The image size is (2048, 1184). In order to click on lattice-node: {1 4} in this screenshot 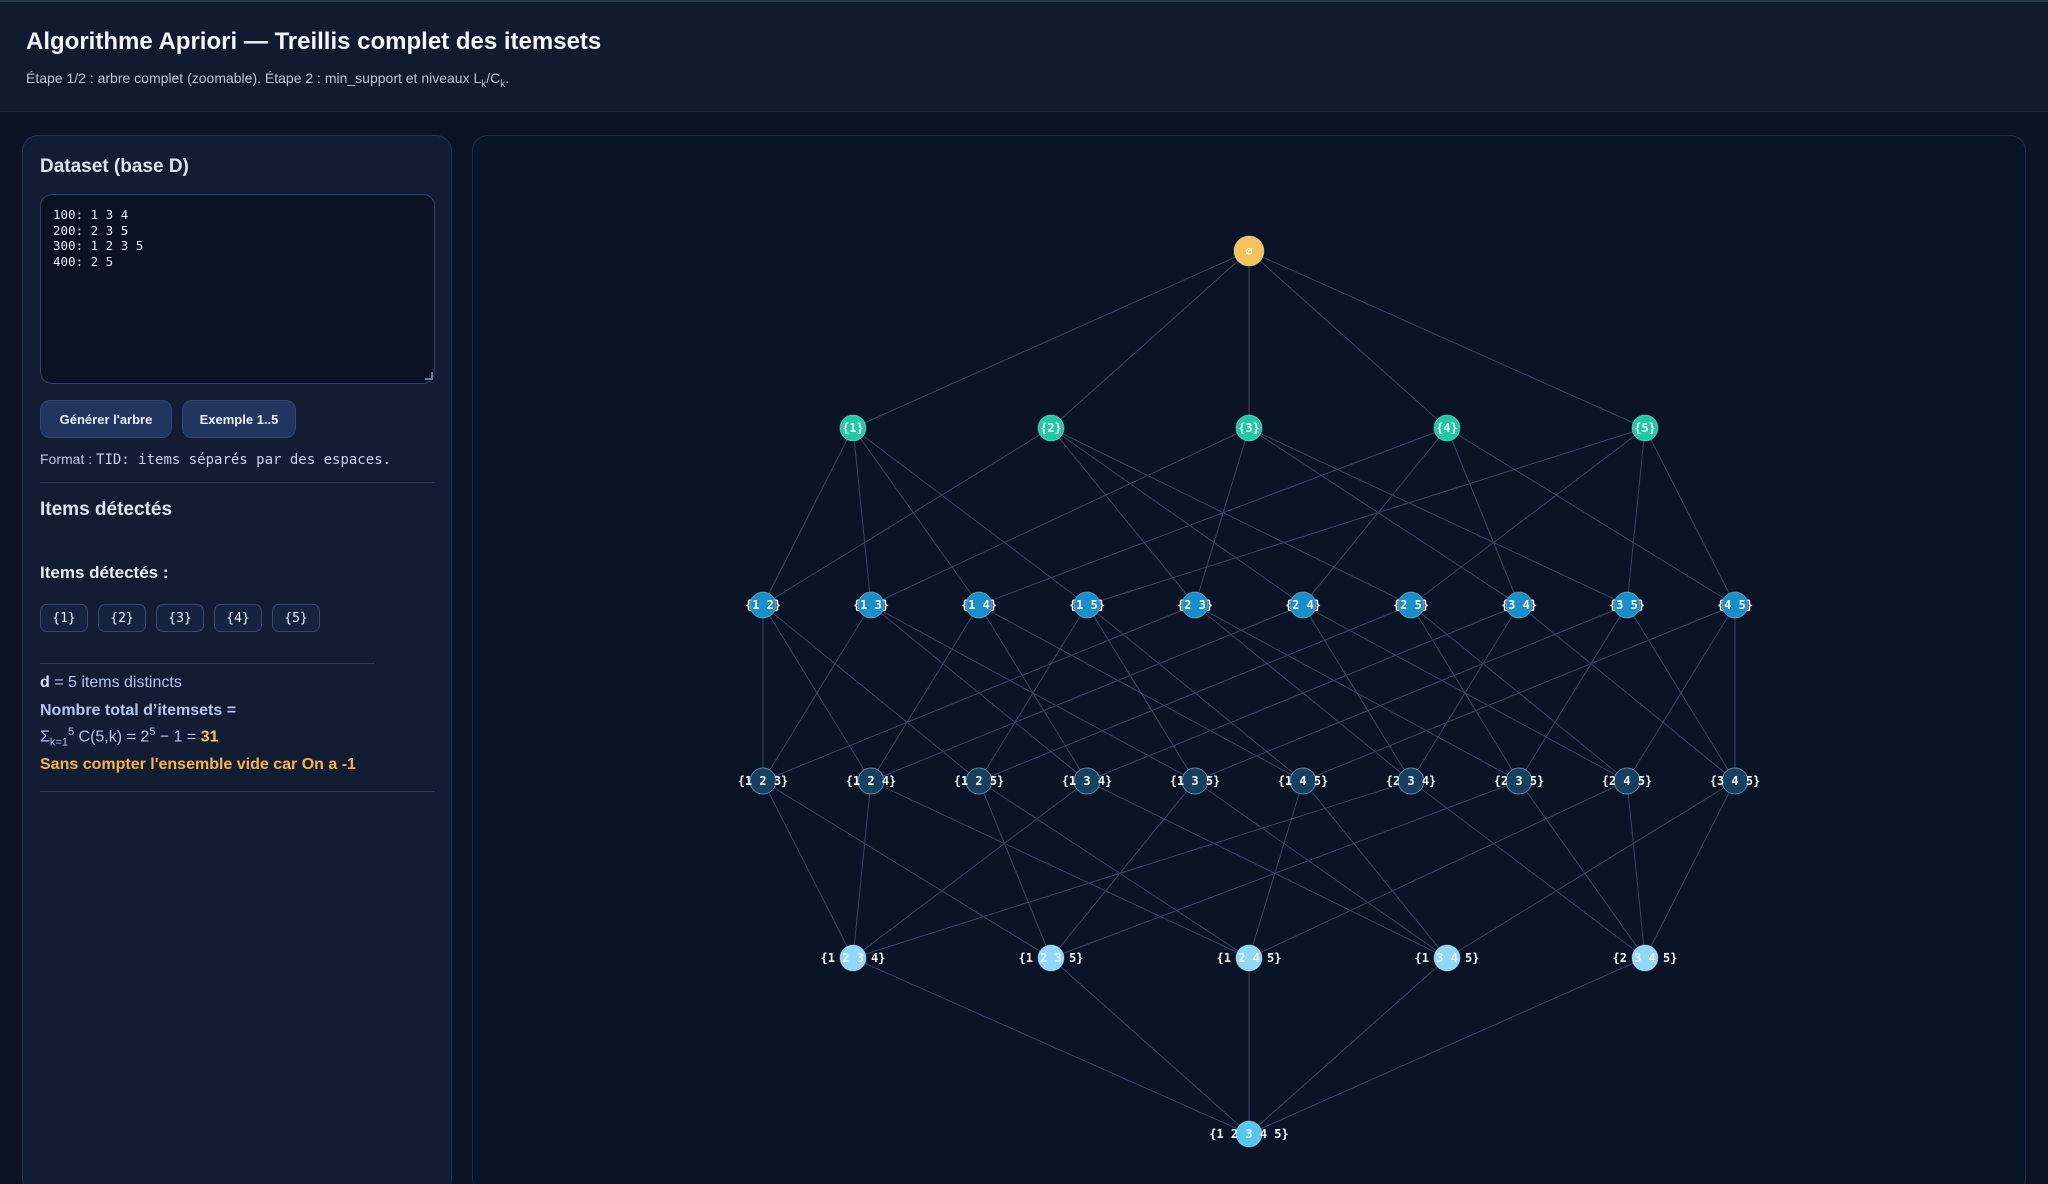, I will do `click(979, 605)`.